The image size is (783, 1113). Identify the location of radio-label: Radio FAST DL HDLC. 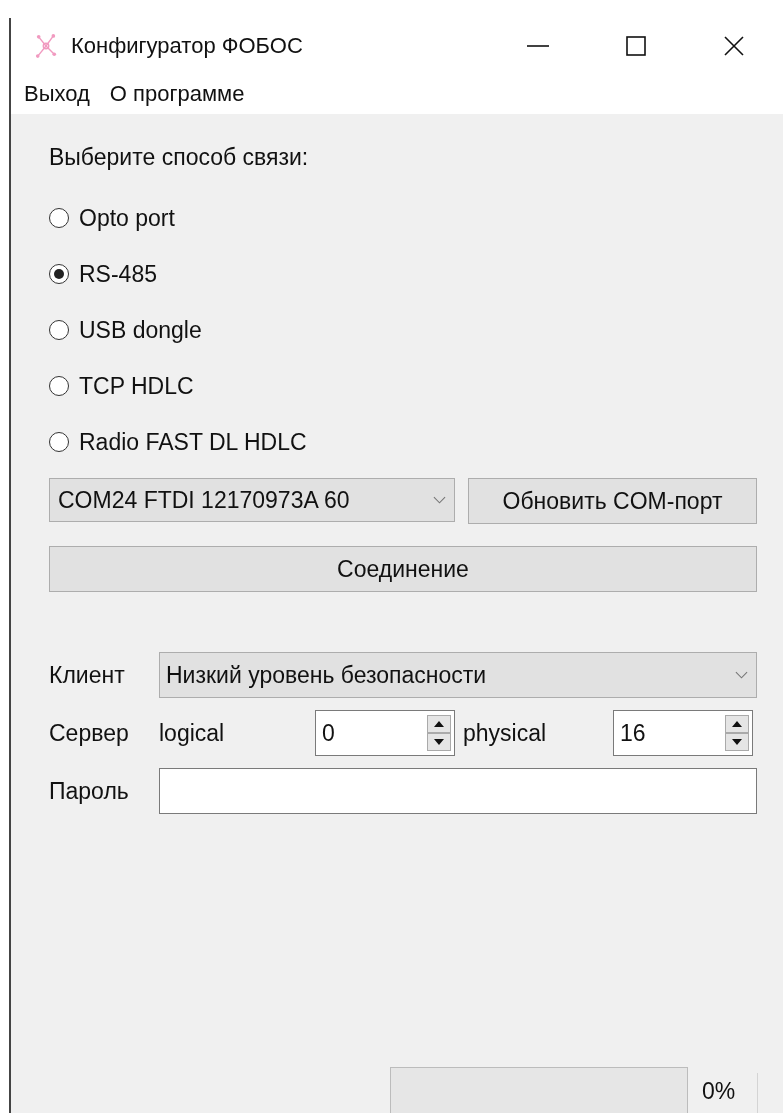
(193, 442).